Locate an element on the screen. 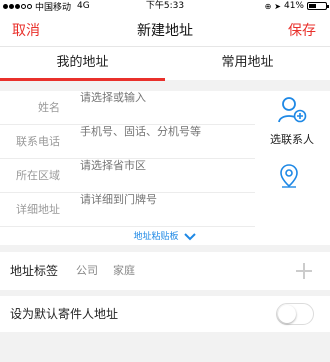 This screenshot has height=362, width=330. name-label: 姓名 is located at coordinates (49, 107).